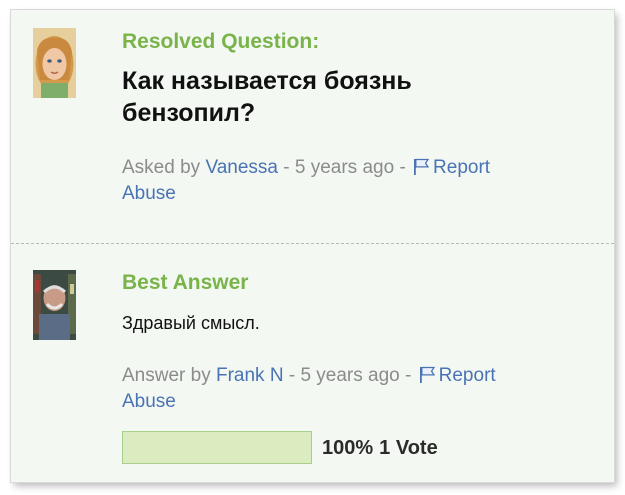 The height and width of the screenshot is (495, 625). I want to click on asker-avatar-image, so click(54, 63).